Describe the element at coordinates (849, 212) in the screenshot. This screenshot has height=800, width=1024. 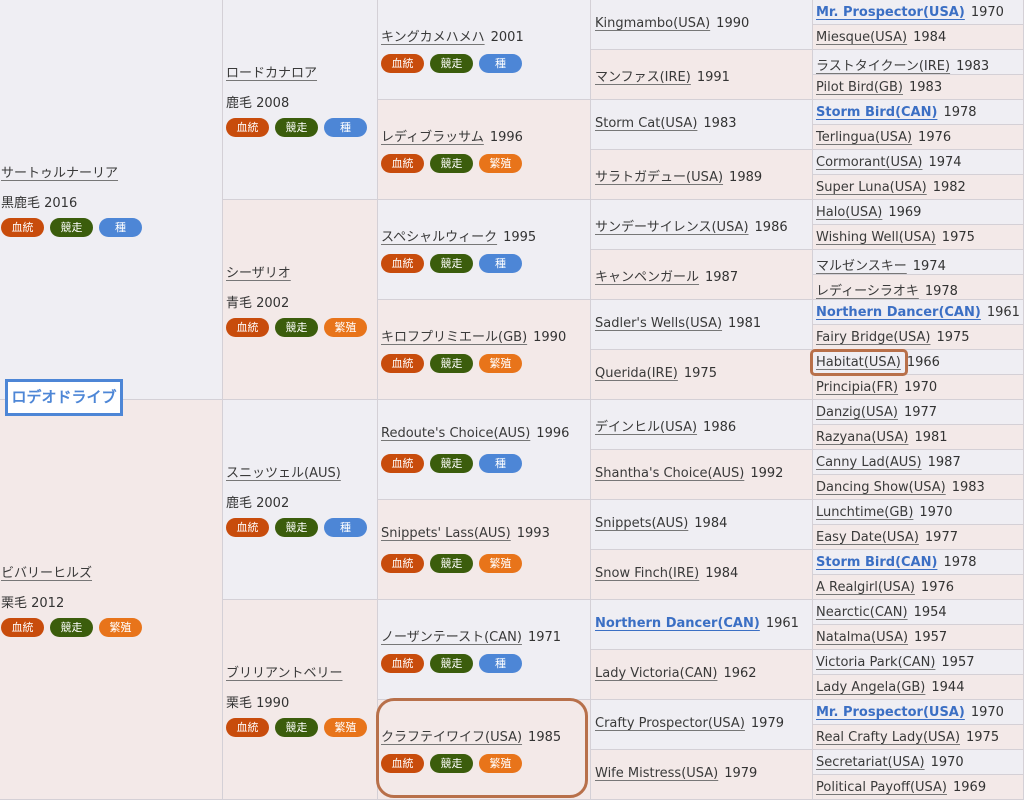
I see `horse-name-link: Halo(USA)` at that location.